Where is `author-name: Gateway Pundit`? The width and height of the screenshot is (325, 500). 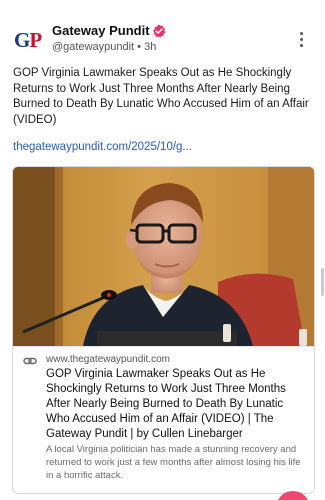
author-name: Gateway Pundit is located at coordinates (101, 30).